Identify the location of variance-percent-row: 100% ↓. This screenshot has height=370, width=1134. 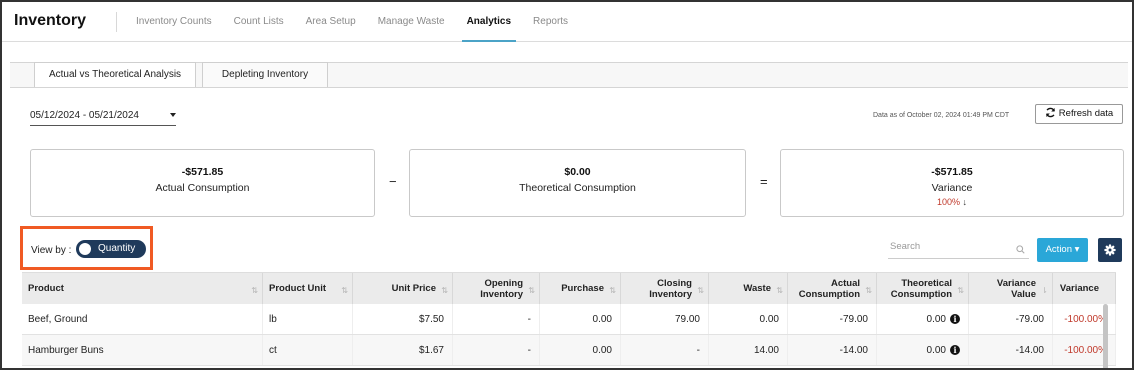
(952, 202).